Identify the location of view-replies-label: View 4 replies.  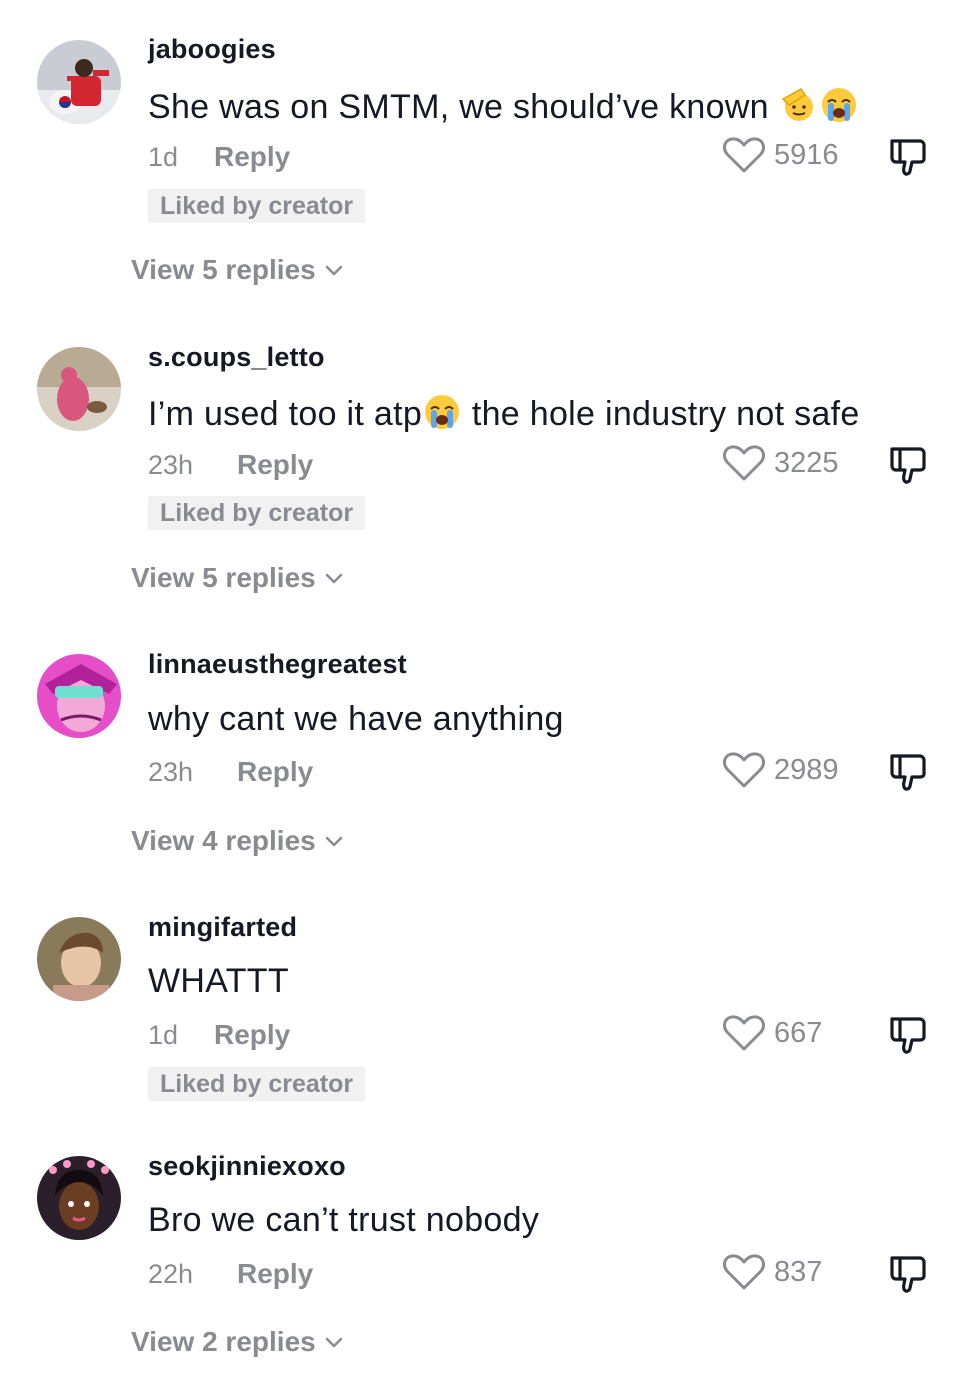
(223, 840).